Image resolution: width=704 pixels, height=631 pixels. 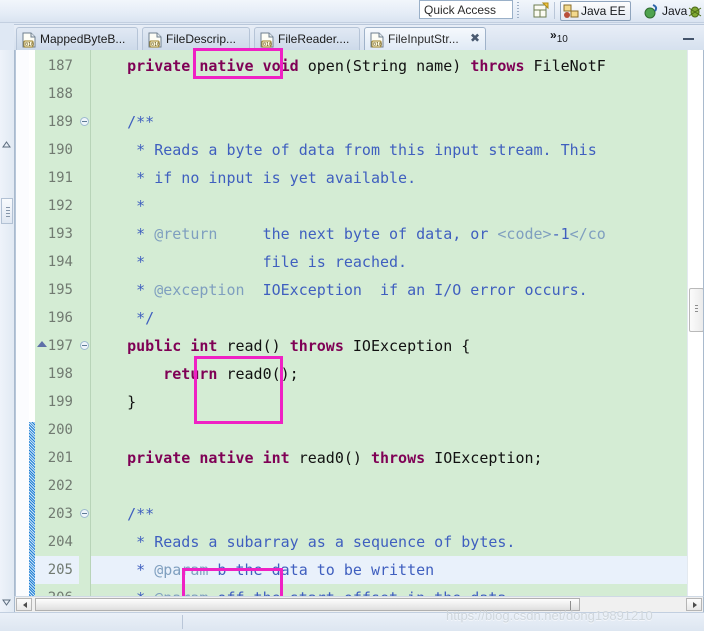 What do you see at coordinates (60, 66) in the screenshot?
I see `line-number: 187` at bounding box center [60, 66].